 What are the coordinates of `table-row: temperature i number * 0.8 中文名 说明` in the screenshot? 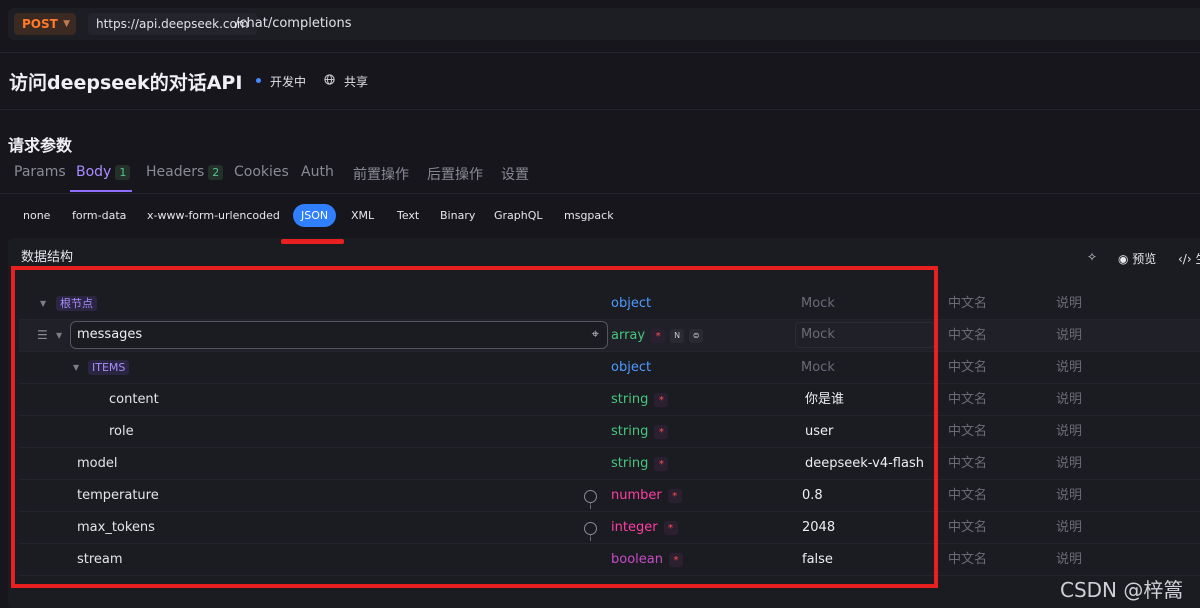 It's located at (609, 496).